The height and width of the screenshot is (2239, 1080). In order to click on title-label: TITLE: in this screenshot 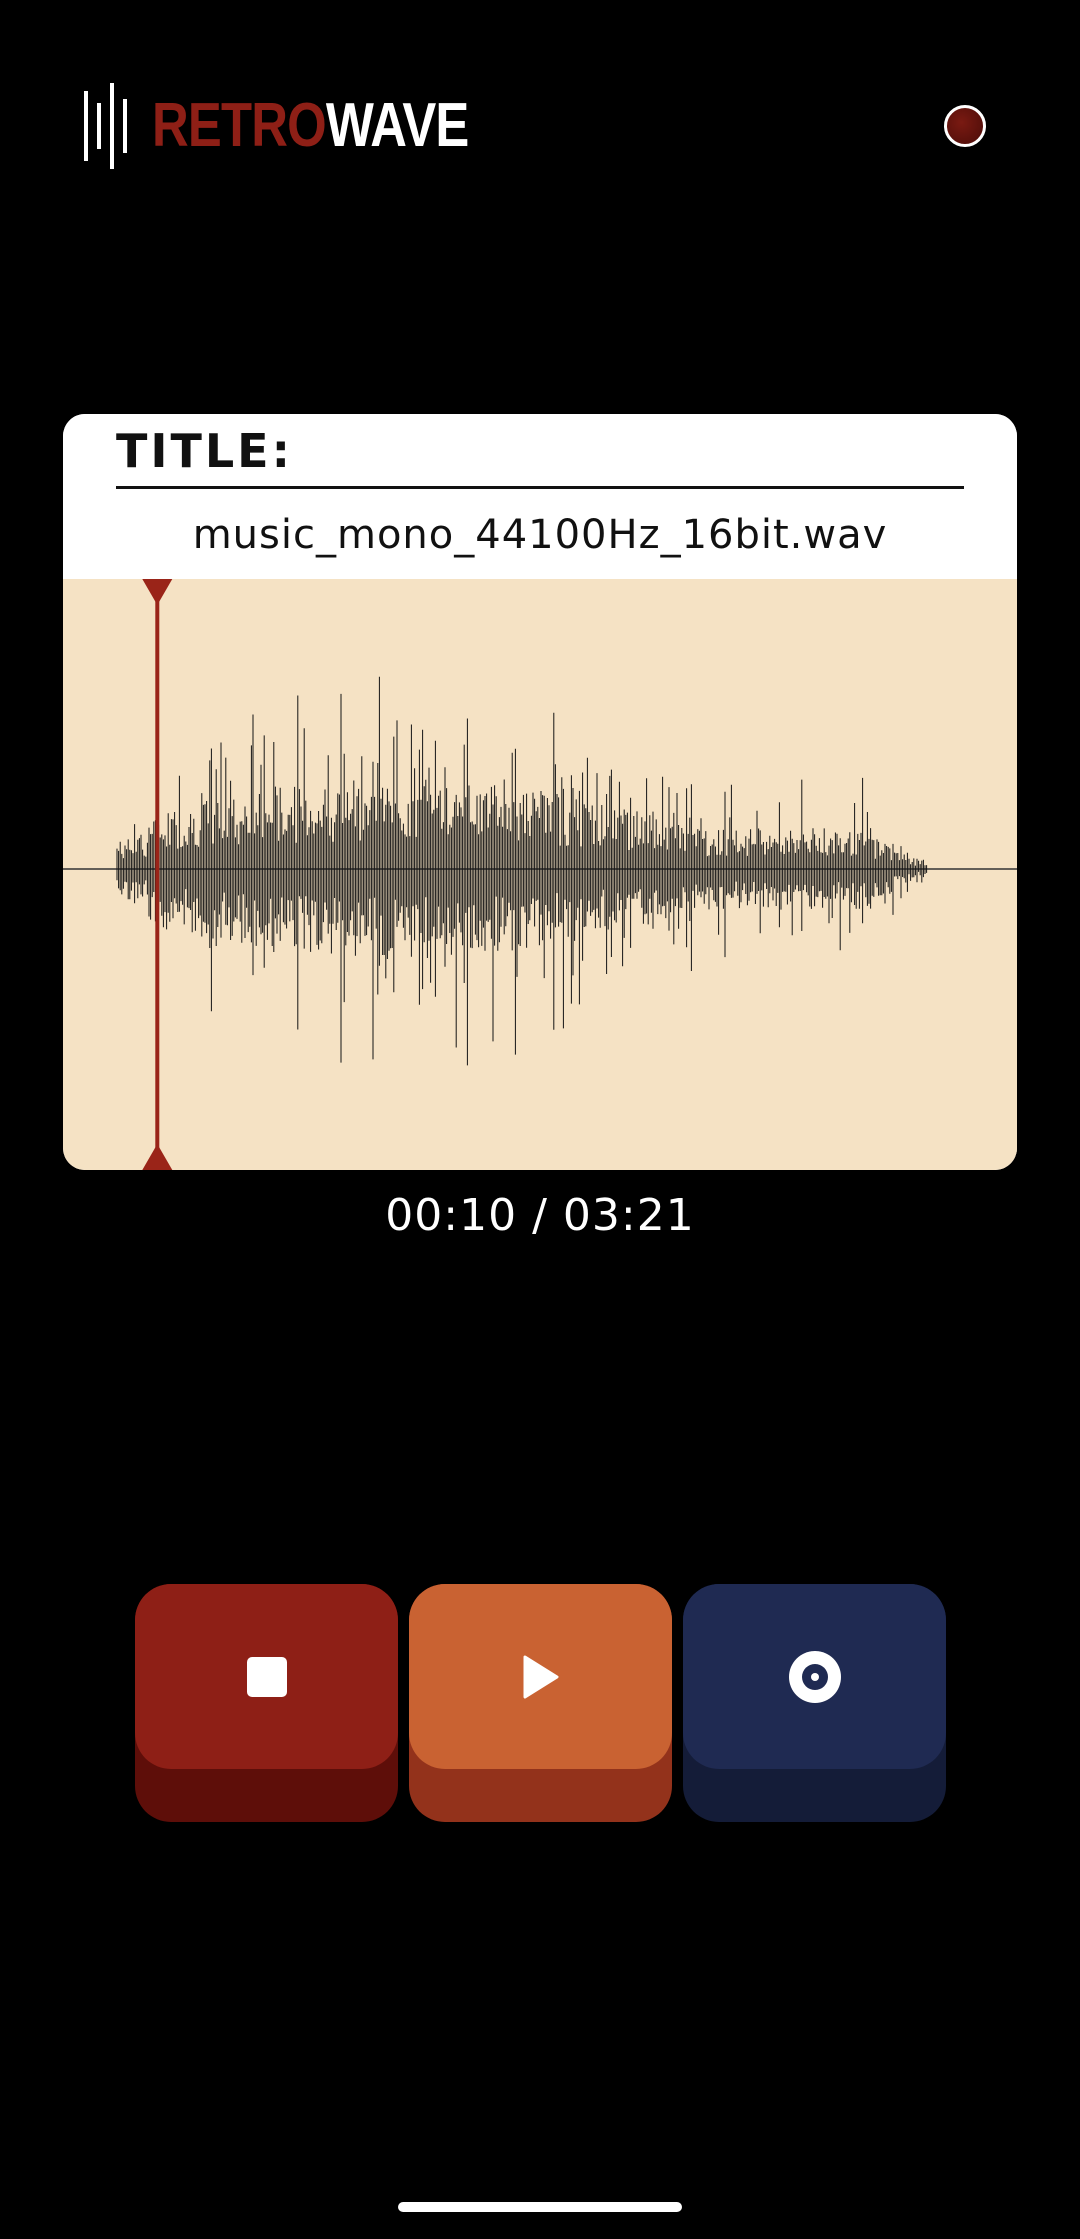, I will do `click(205, 451)`.